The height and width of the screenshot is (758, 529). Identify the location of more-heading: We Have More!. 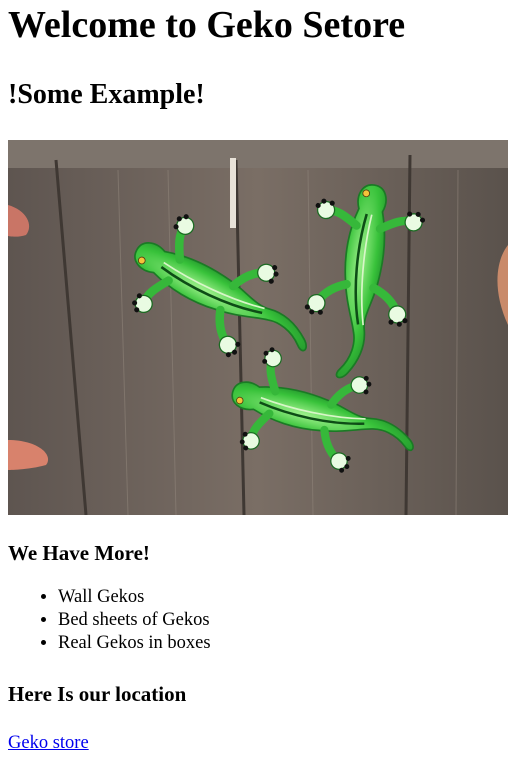
(79, 553).